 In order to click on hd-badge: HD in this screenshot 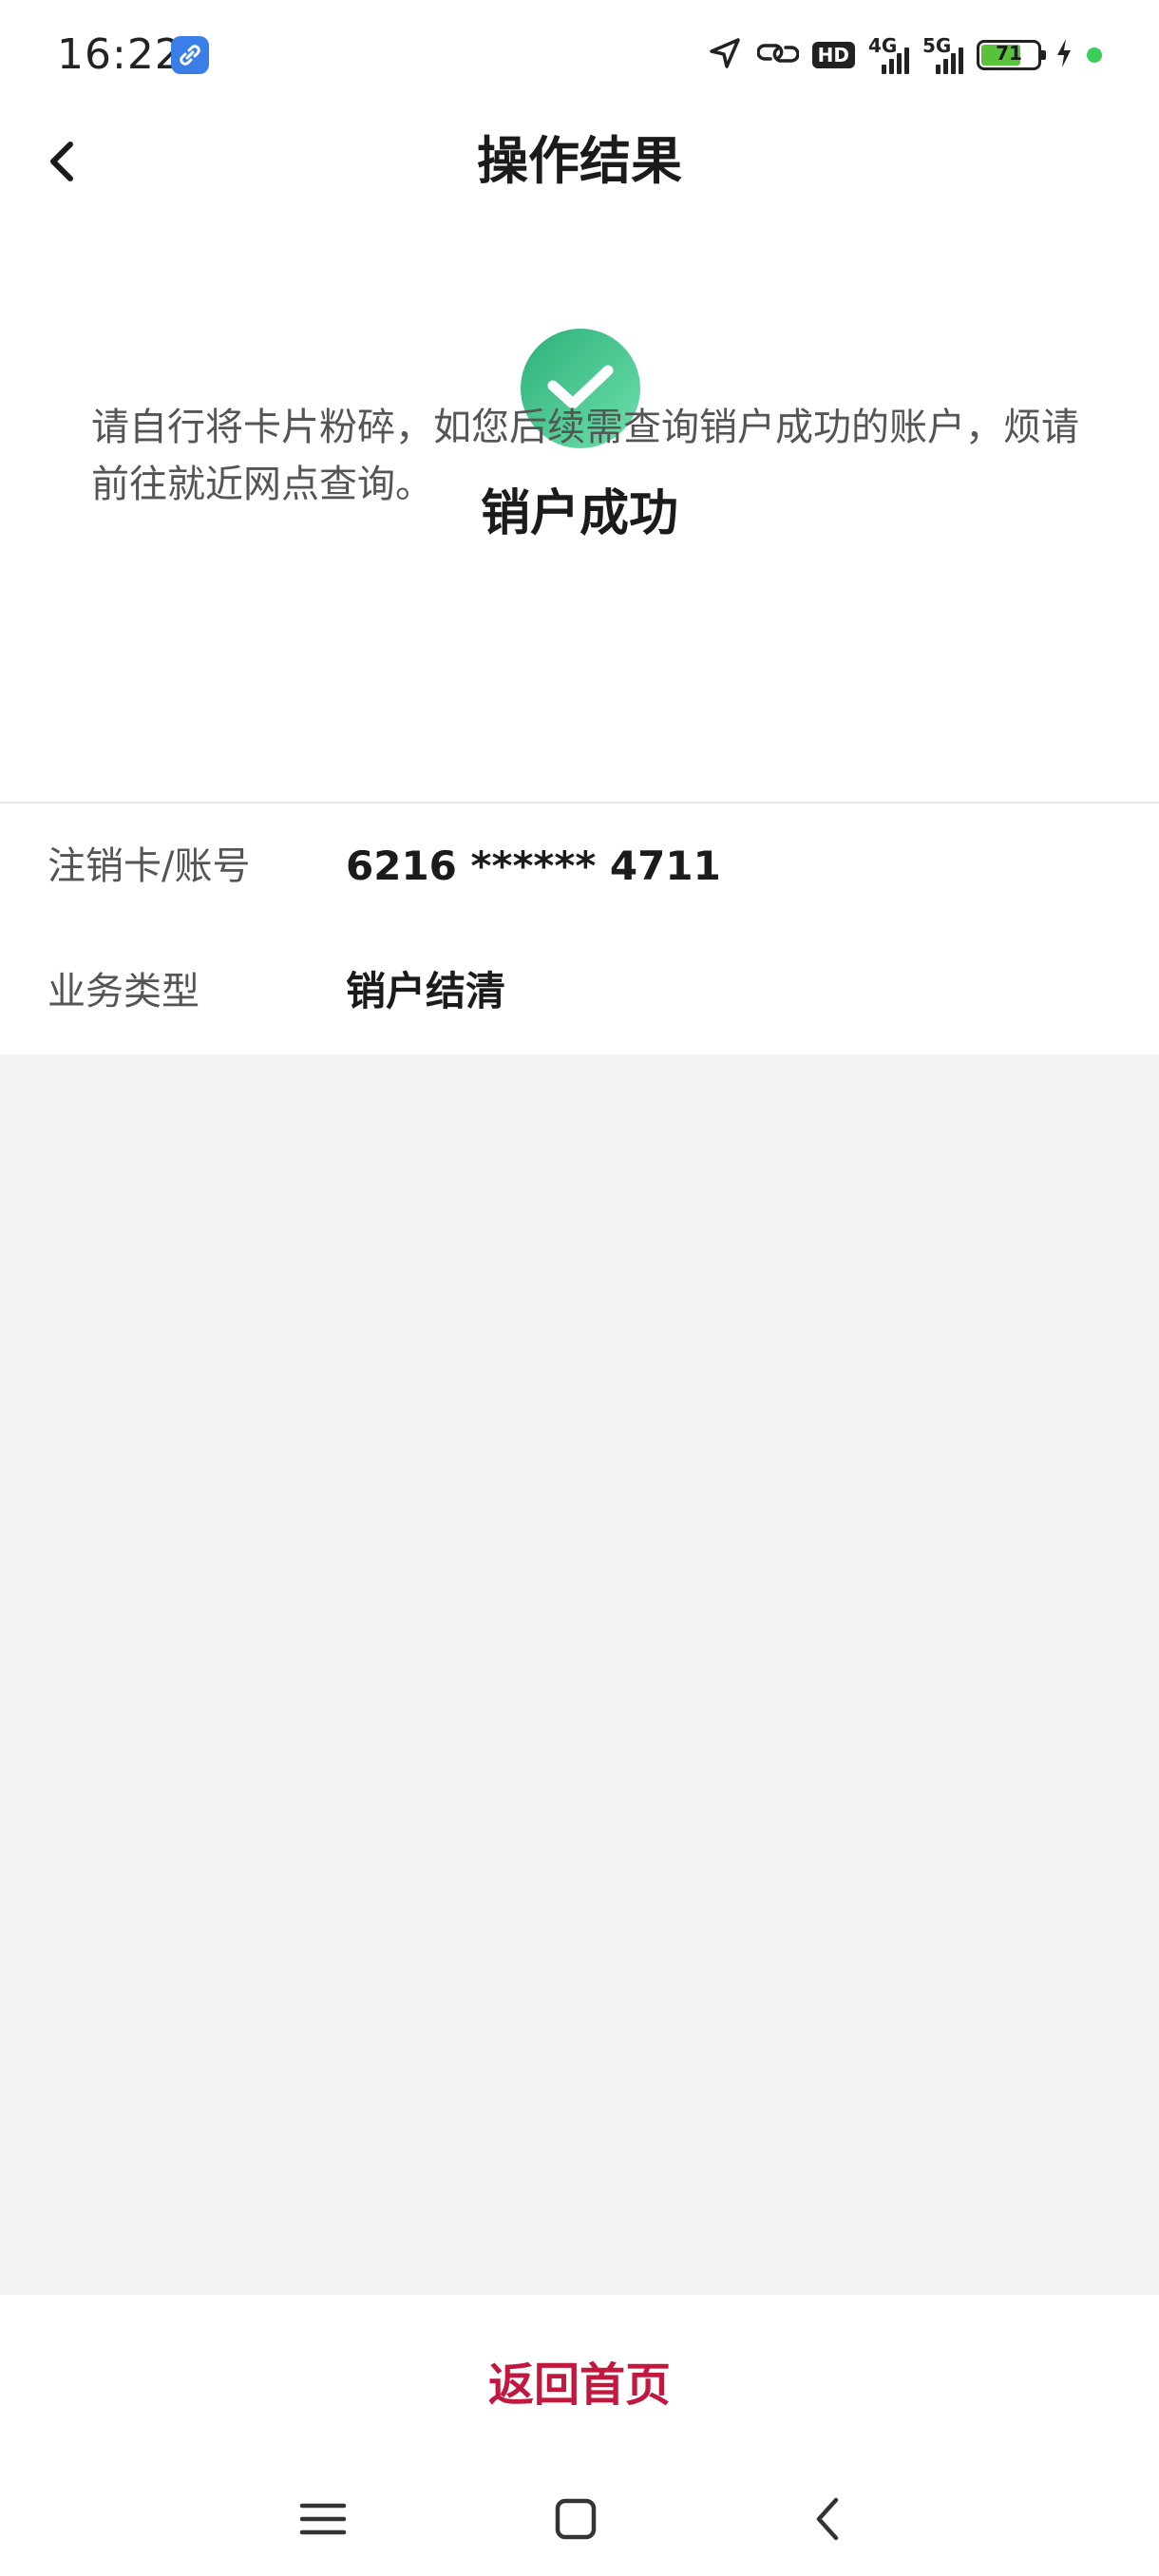, I will do `click(833, 55)`.